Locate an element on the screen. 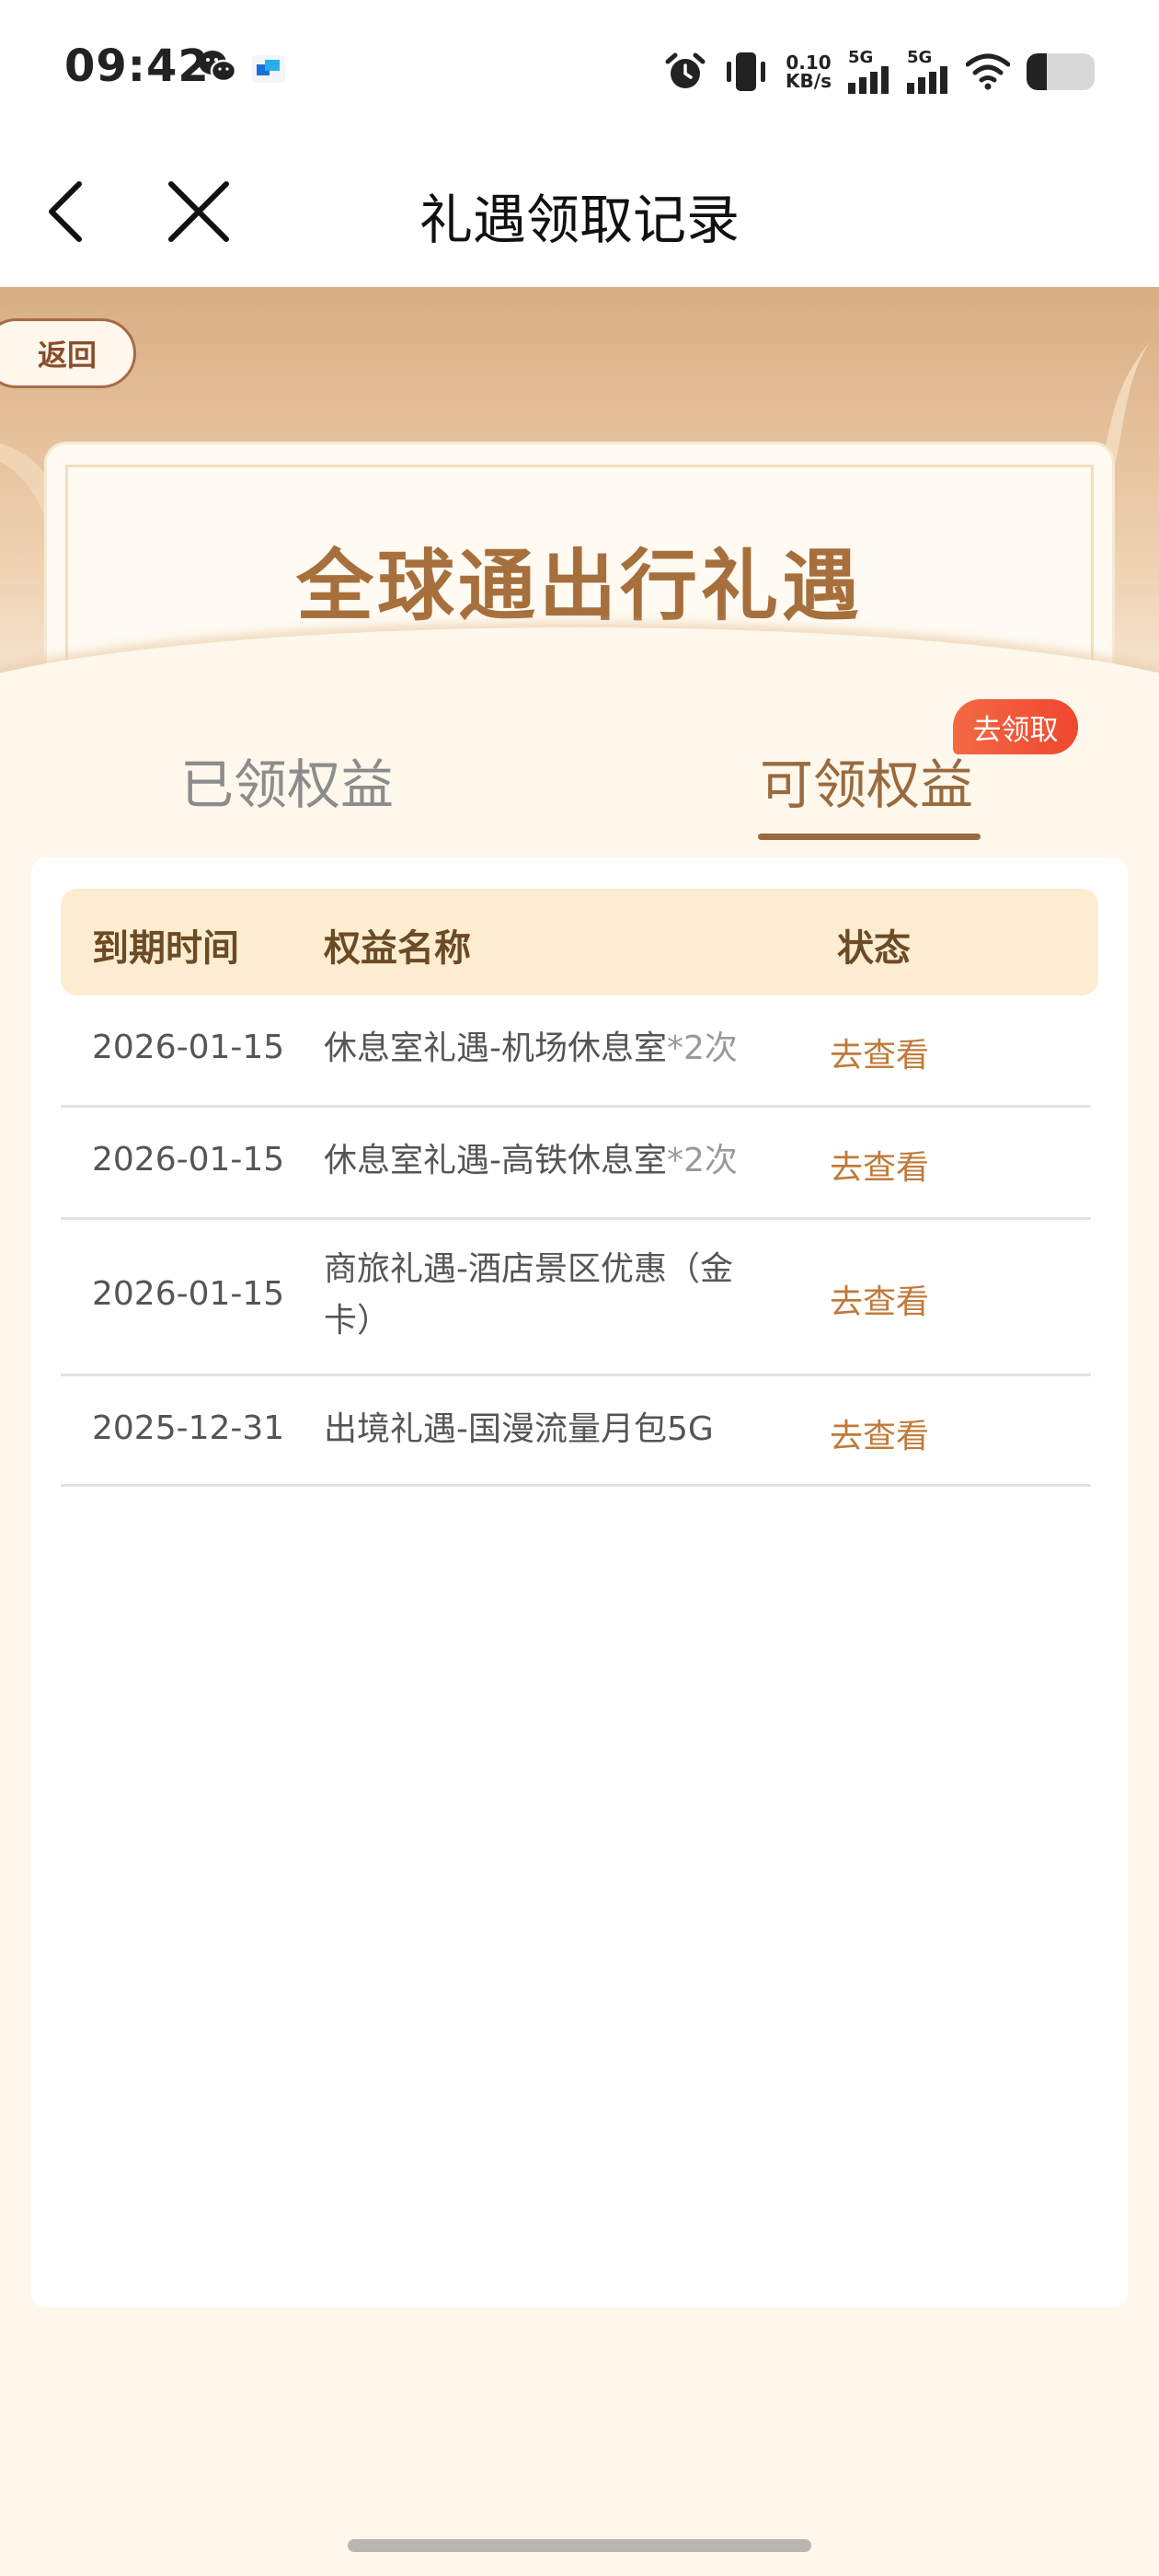 This screenshot has height=2576, width=1159. net-speed-unit: KB/s is located at coordinates (809, 81).